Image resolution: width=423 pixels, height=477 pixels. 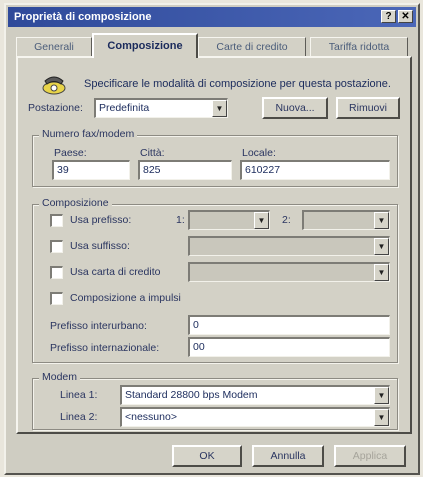 What do you see at coordinates (161, 108) in the screenshot?
I see `location-select: Predefinita ▼` at bounding box center [161, 108].